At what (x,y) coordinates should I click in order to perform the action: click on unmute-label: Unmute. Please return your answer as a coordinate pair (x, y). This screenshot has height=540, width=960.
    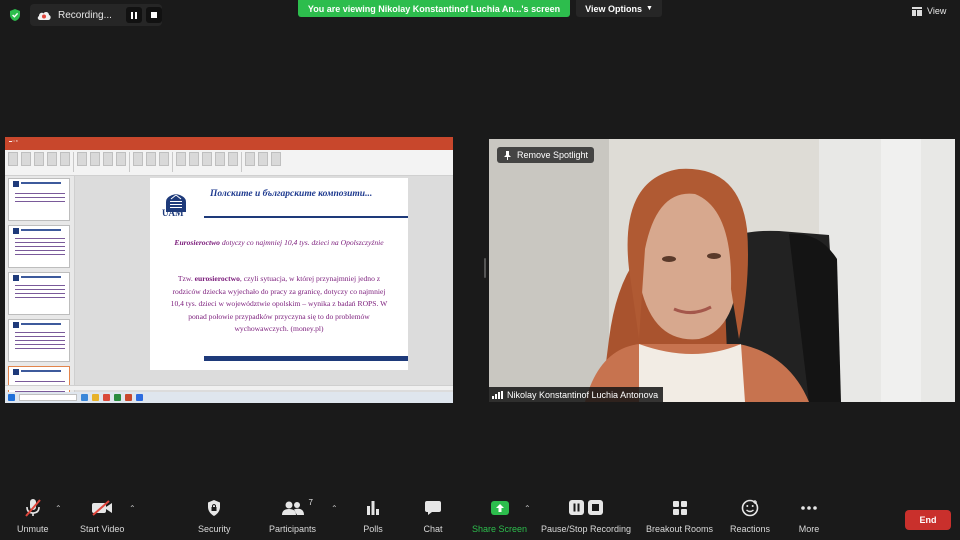
    Looking at the image, I should click on (33, 529).